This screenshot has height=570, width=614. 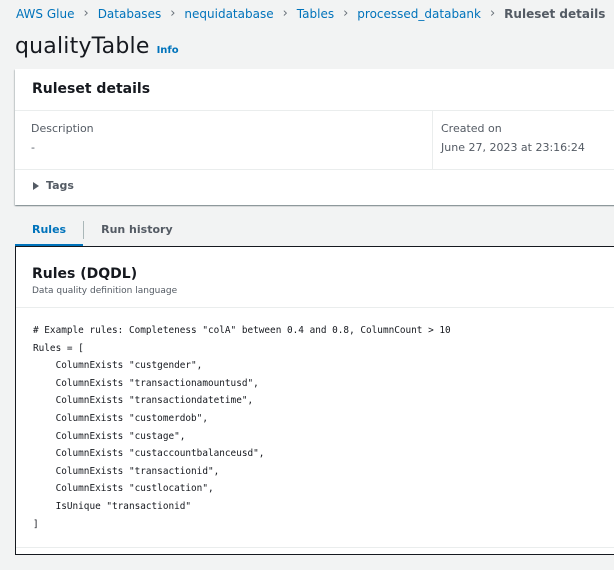 What do you see at coordinates (130, 14) in the screenshot?
I see `breadcrumb-databases: Databases` at bounding box center [130, 14].